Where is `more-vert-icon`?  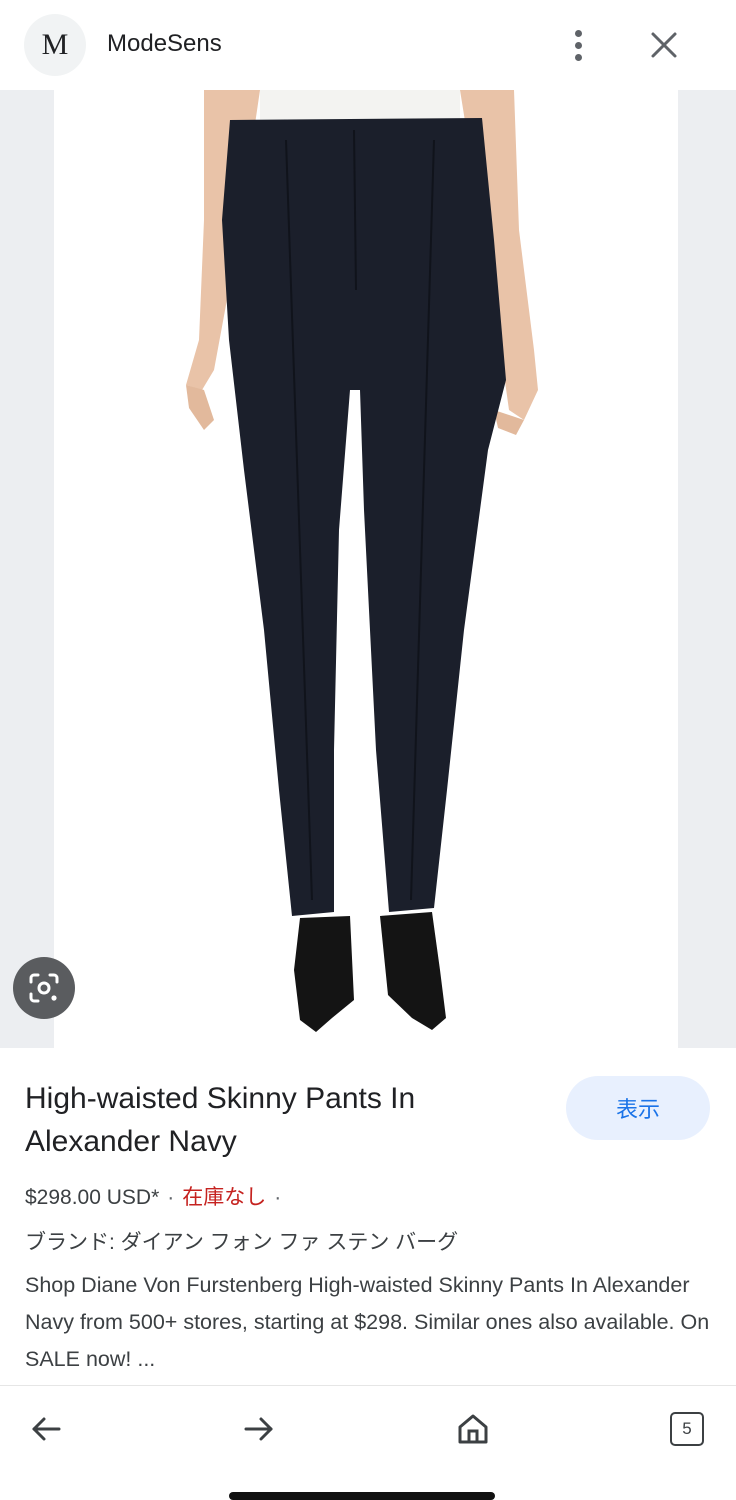 more-vert-icon is located at coordinates (578, 45).